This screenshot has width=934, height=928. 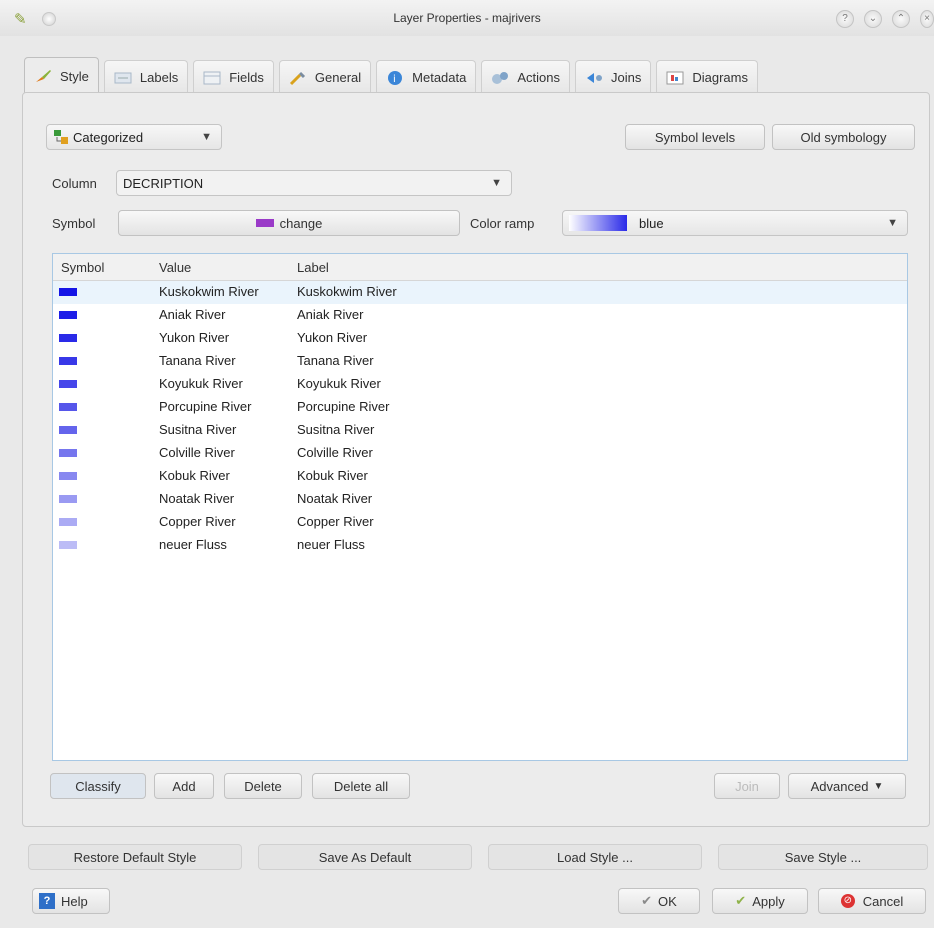 What do you see at coordinates (298, 78) in the screenshot?
I see `tools-icon` at bounding box center [298, 78].